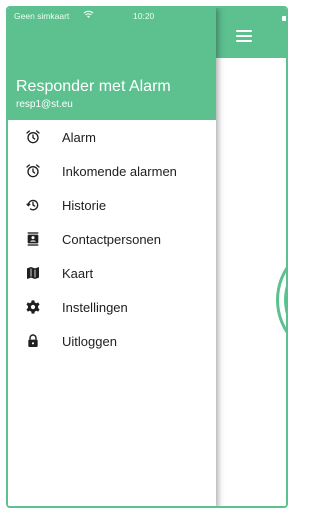 This screenshot has width=320, height=514. I want to click on wifi-icon, so click(88, 15).